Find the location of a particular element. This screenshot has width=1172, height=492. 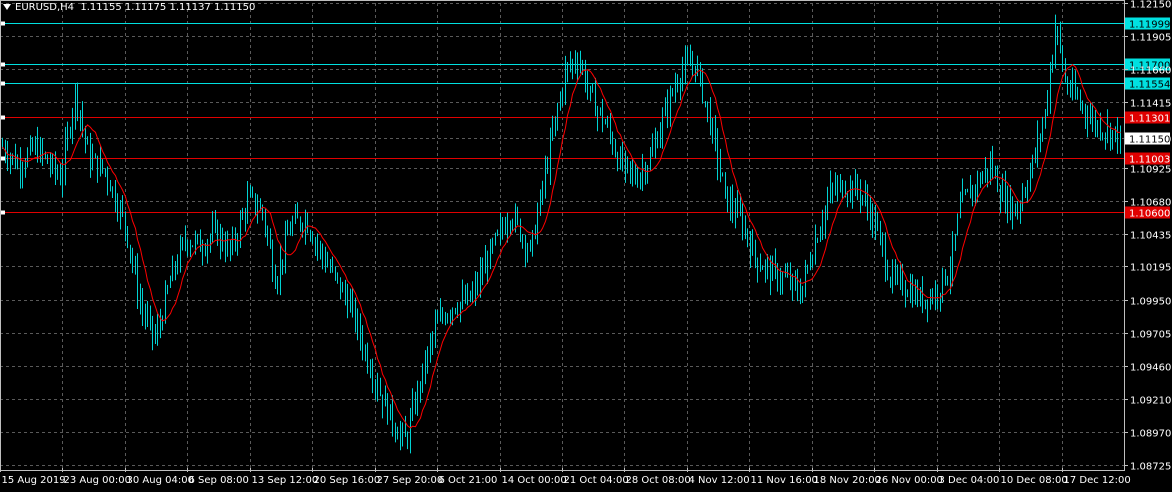

y-tick-label: 1.08725 is located at coordinates (1150, 467).